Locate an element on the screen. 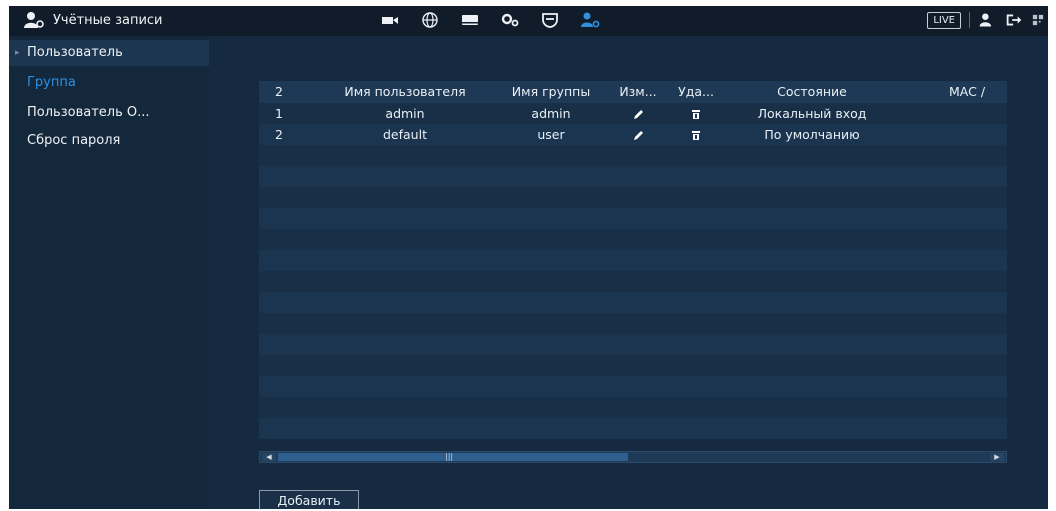  live-button: LIVE is located at coordinates (944, 20).